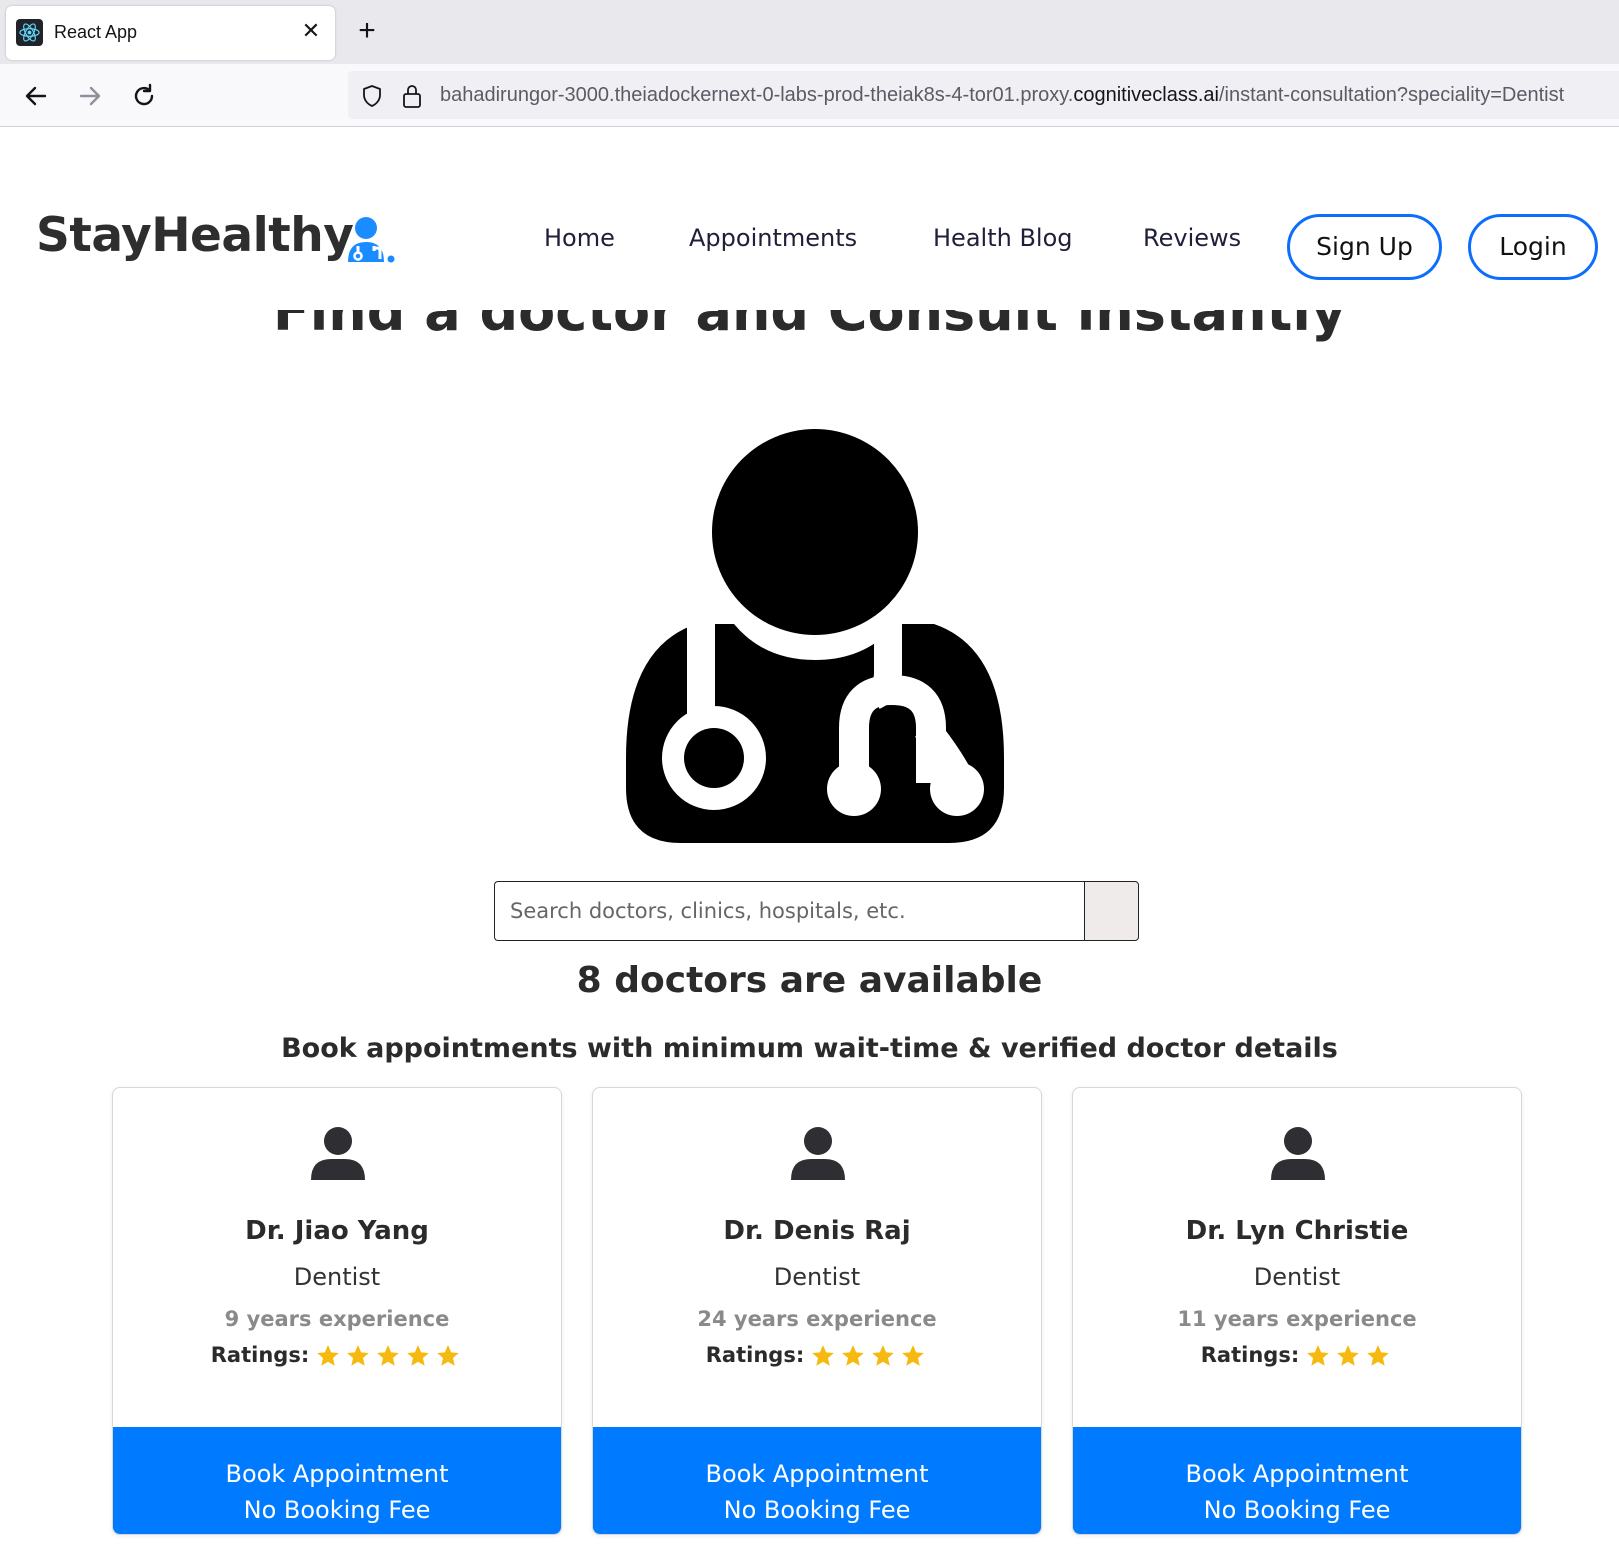  Describe the element at coordinates (1533, 247) in the screenshot. I see `login-button: Login` at that location.